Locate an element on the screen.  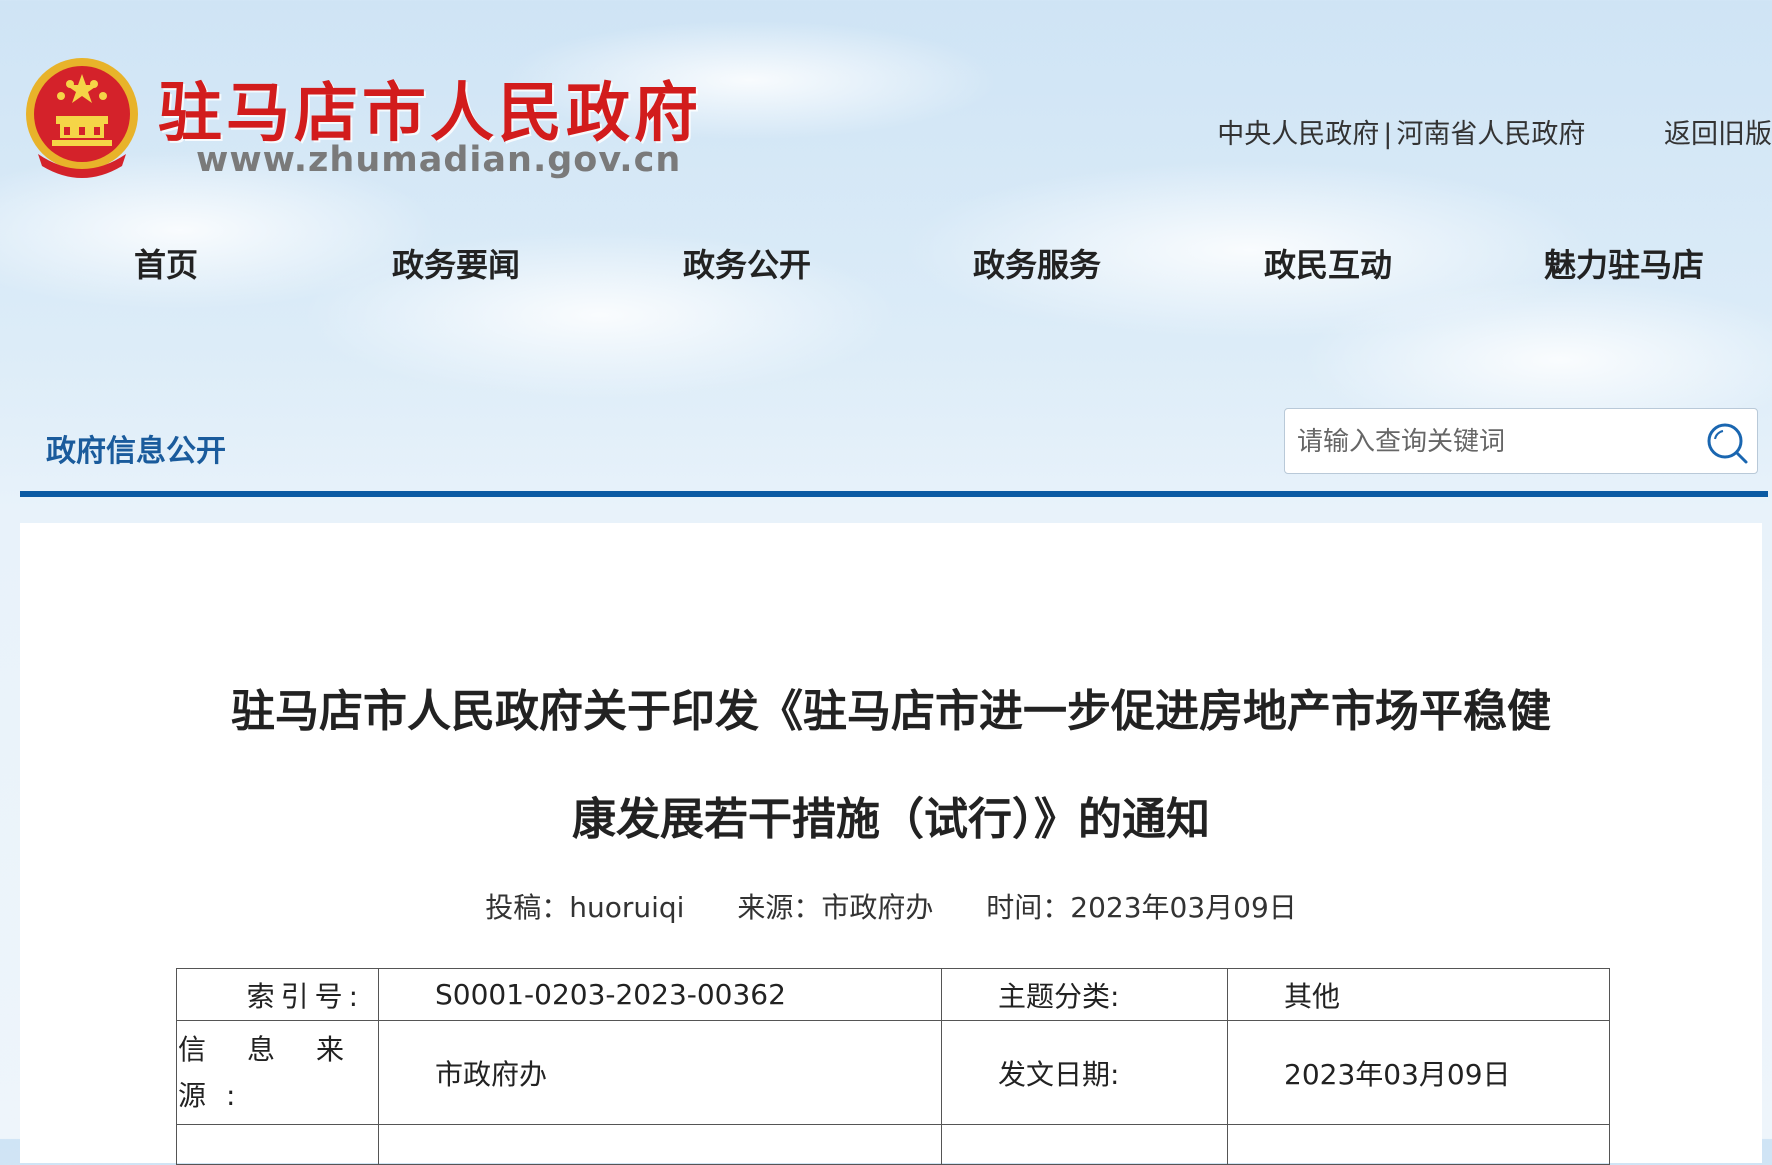
table-row: 信息来源: 市政府办 发文日期: 2023年03月09日 is located at coordinates (893, 1072).